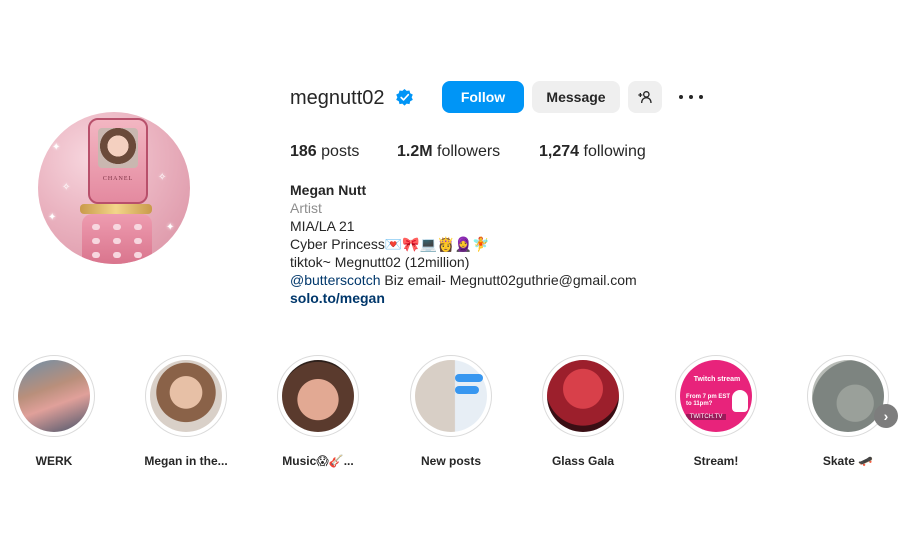 The image size is (900, 550). I want to click on profile-avatar: CHANEL ✦ ✧ ✦ ✧ ✦, so click(114, 188).